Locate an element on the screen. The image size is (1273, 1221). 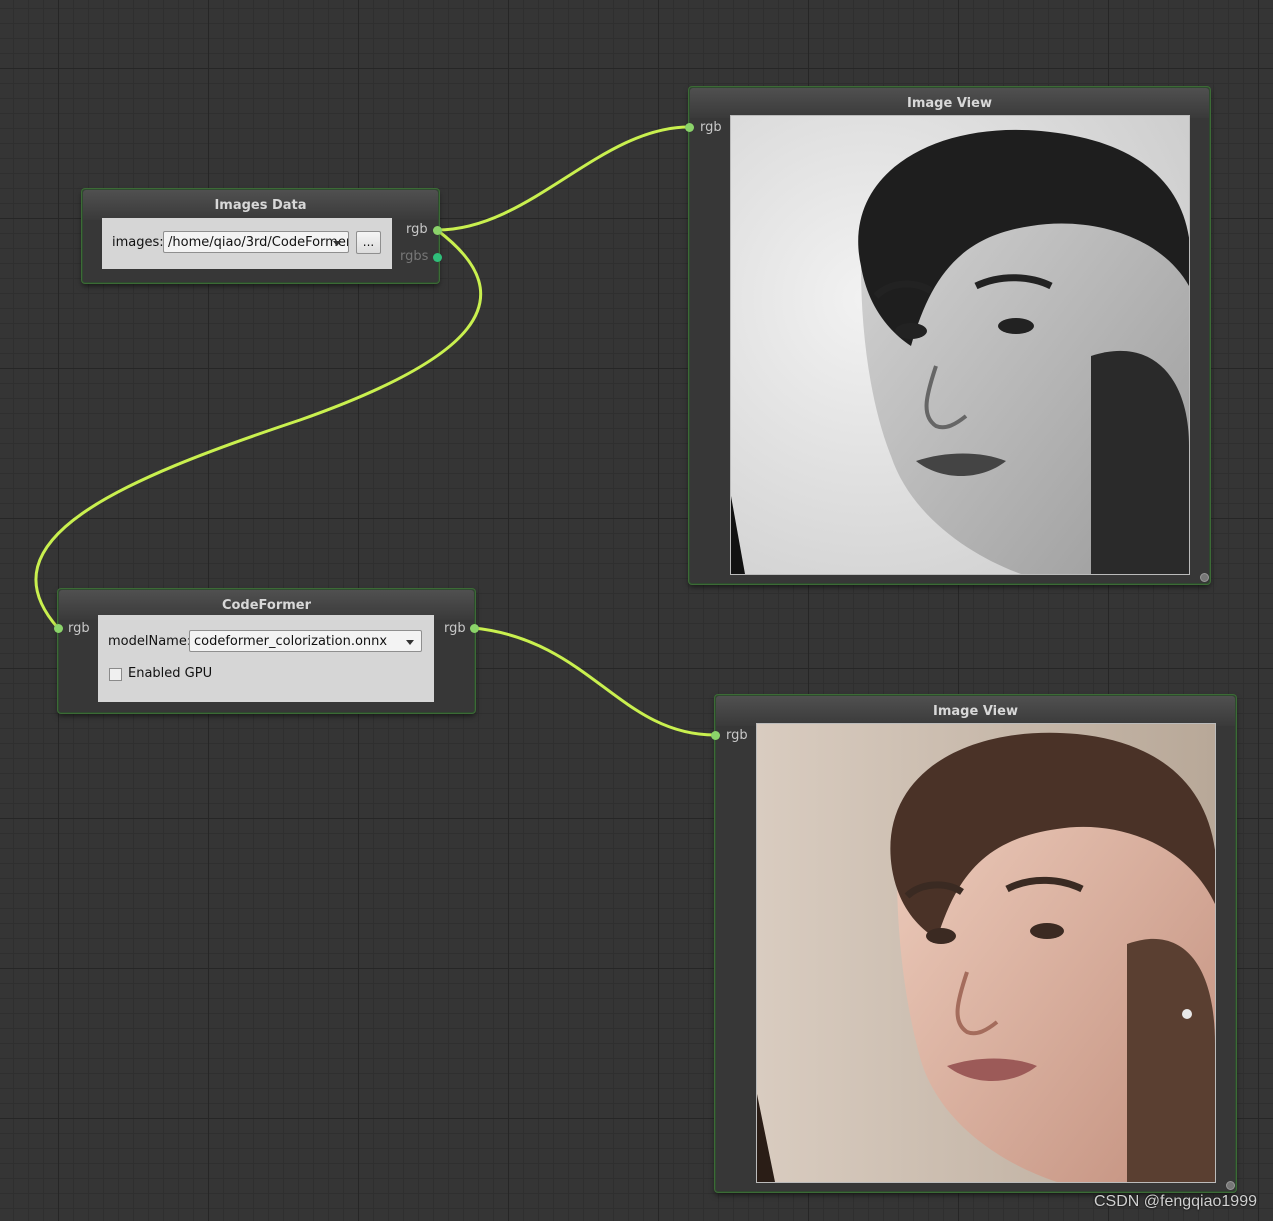
wire-codeformer-to-bottom-view is located at coordinates (594, 681).